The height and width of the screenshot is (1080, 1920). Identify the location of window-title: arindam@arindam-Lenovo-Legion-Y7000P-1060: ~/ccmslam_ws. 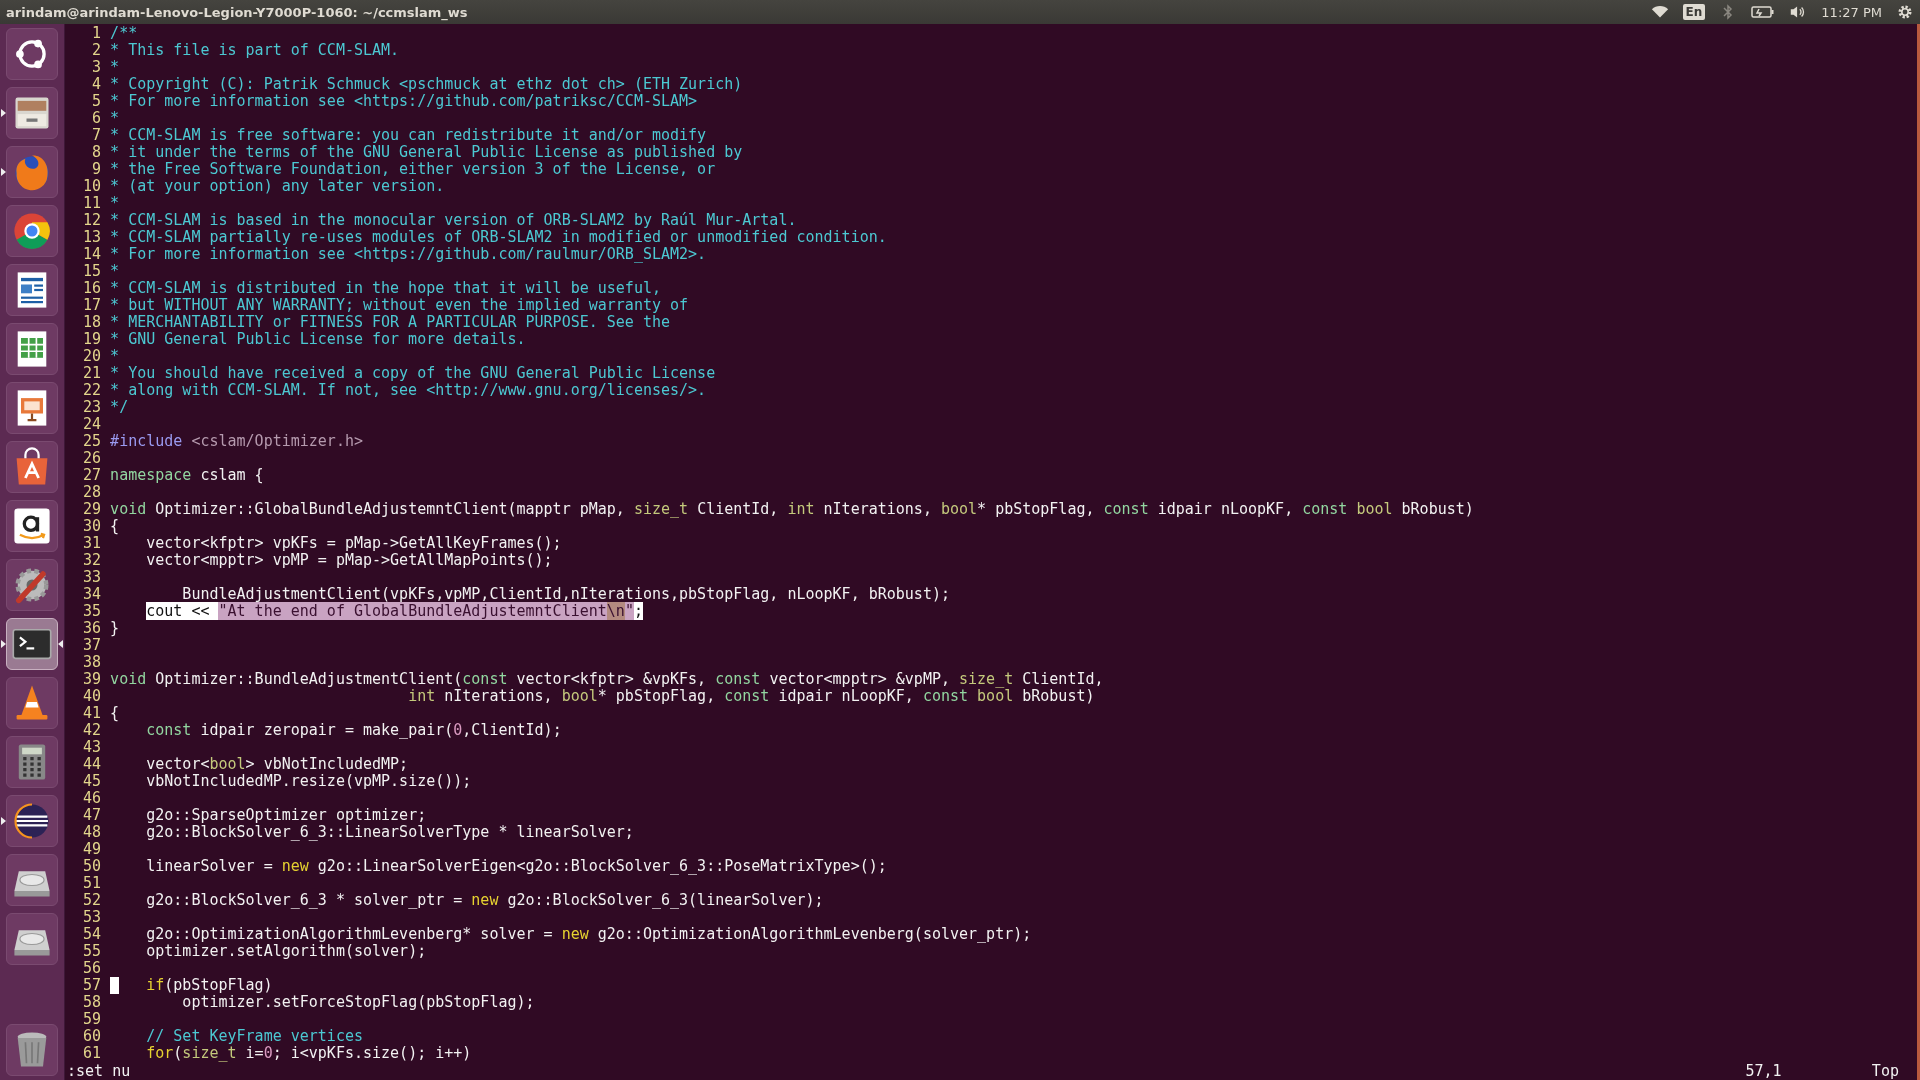
(237, 12).